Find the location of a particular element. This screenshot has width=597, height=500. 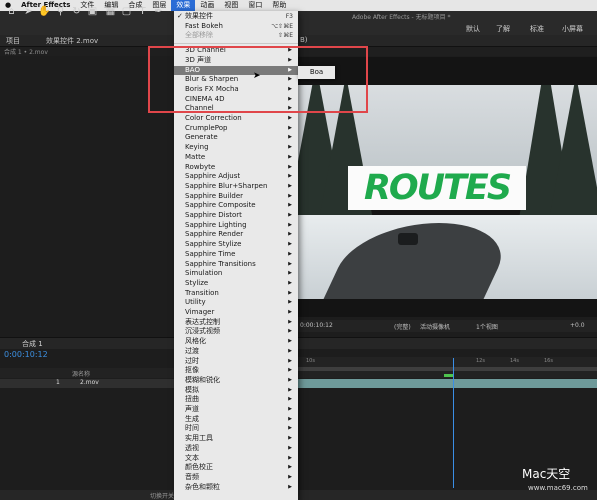

layer-name: 2.mov is located at coordinates (89, 382).